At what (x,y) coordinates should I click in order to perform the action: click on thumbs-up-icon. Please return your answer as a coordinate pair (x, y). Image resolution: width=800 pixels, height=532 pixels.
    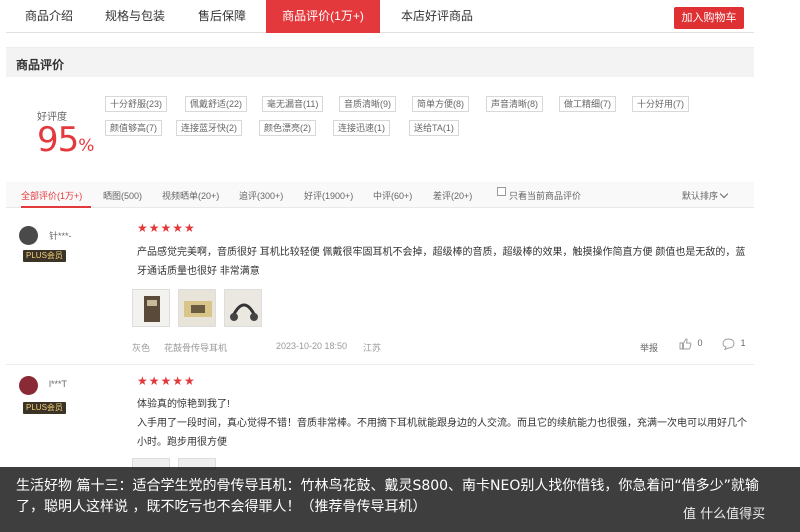
    Looking at the image, I should click on (685, 344).